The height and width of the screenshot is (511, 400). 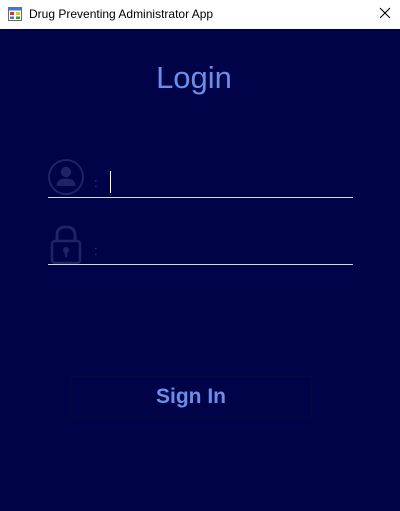 What do you see at coordinates (230, 183) in the screenshot?
I see `username-input` at bounding box center [230, 183].